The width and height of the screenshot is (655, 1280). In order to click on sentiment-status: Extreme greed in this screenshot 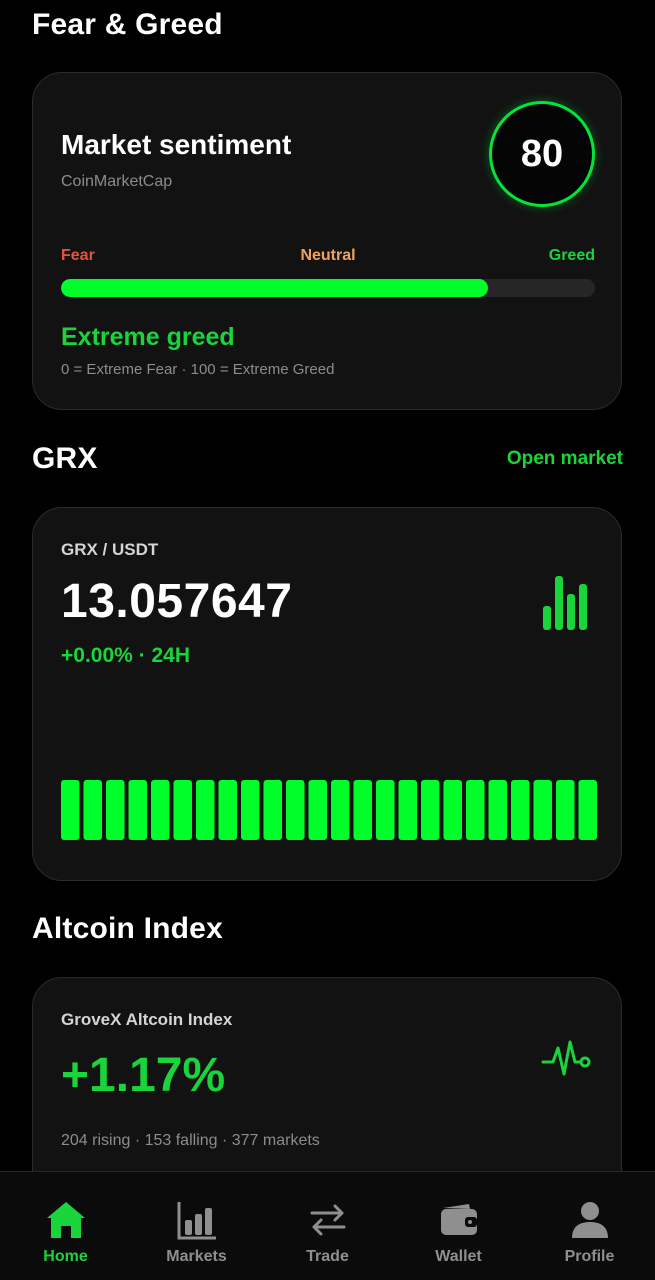, I will do `click(148, 337)`.